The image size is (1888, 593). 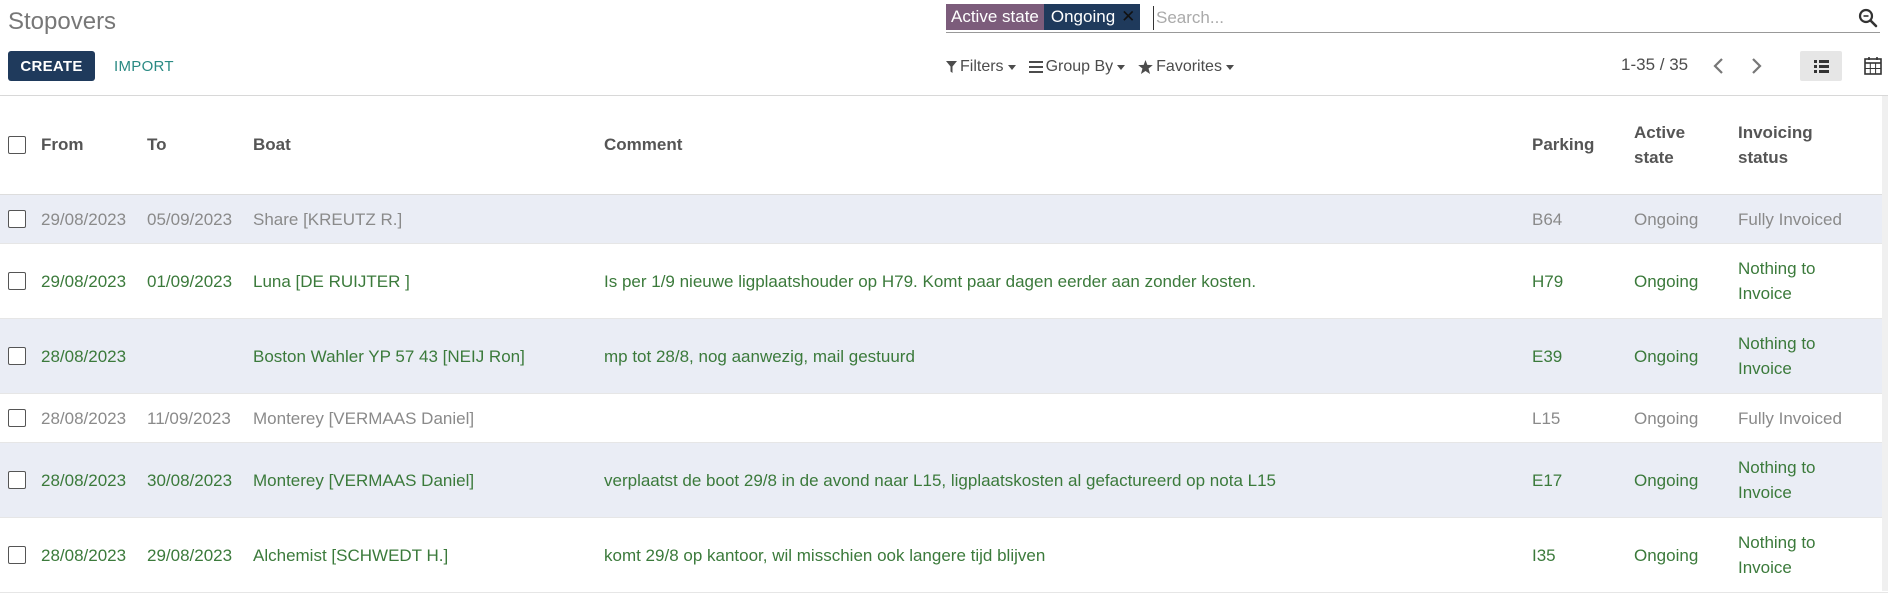 What do you see at coordinates (1547, 356) in the screenshot?
I see `cell-parking: E39` at bounding box center [1547, 356].